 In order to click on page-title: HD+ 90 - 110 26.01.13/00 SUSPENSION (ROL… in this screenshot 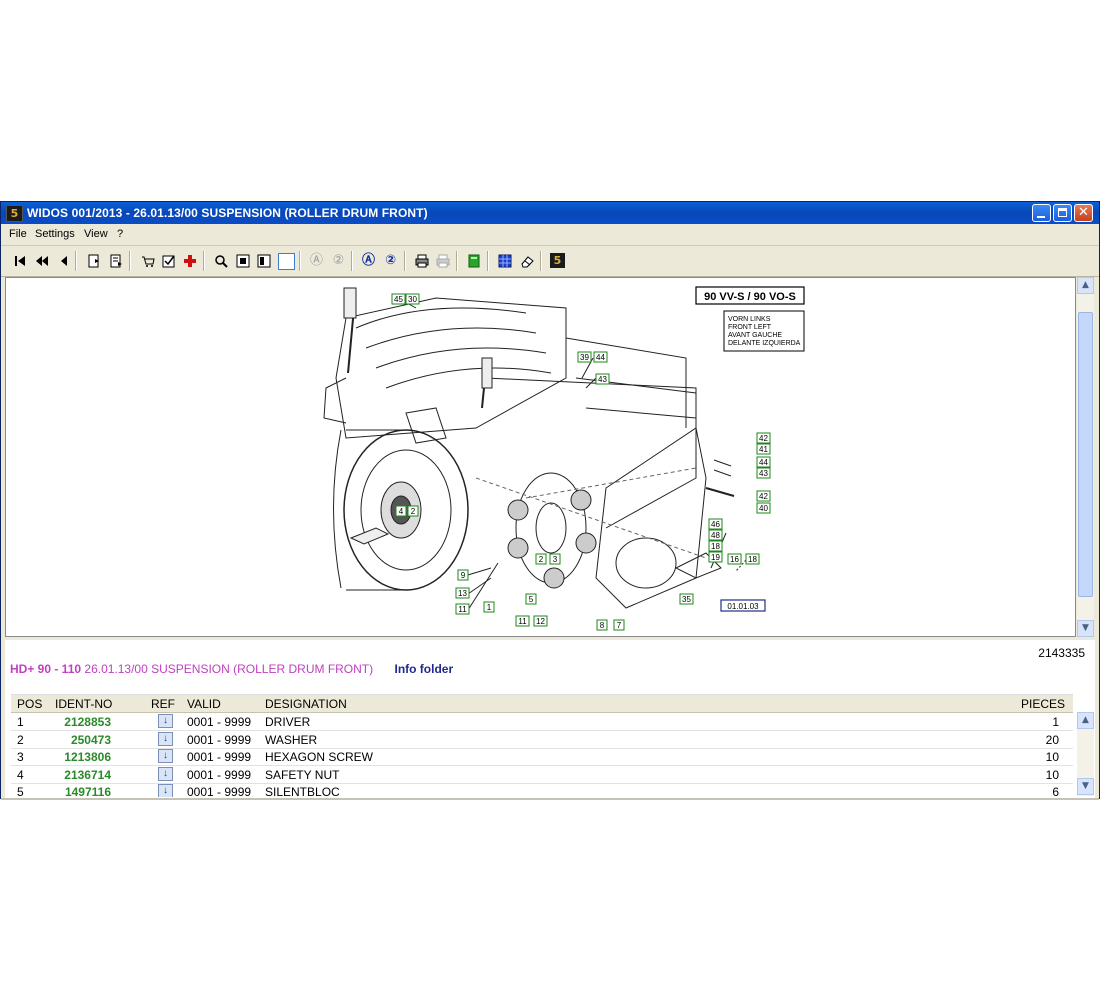, I will do `click(231, 669)`.